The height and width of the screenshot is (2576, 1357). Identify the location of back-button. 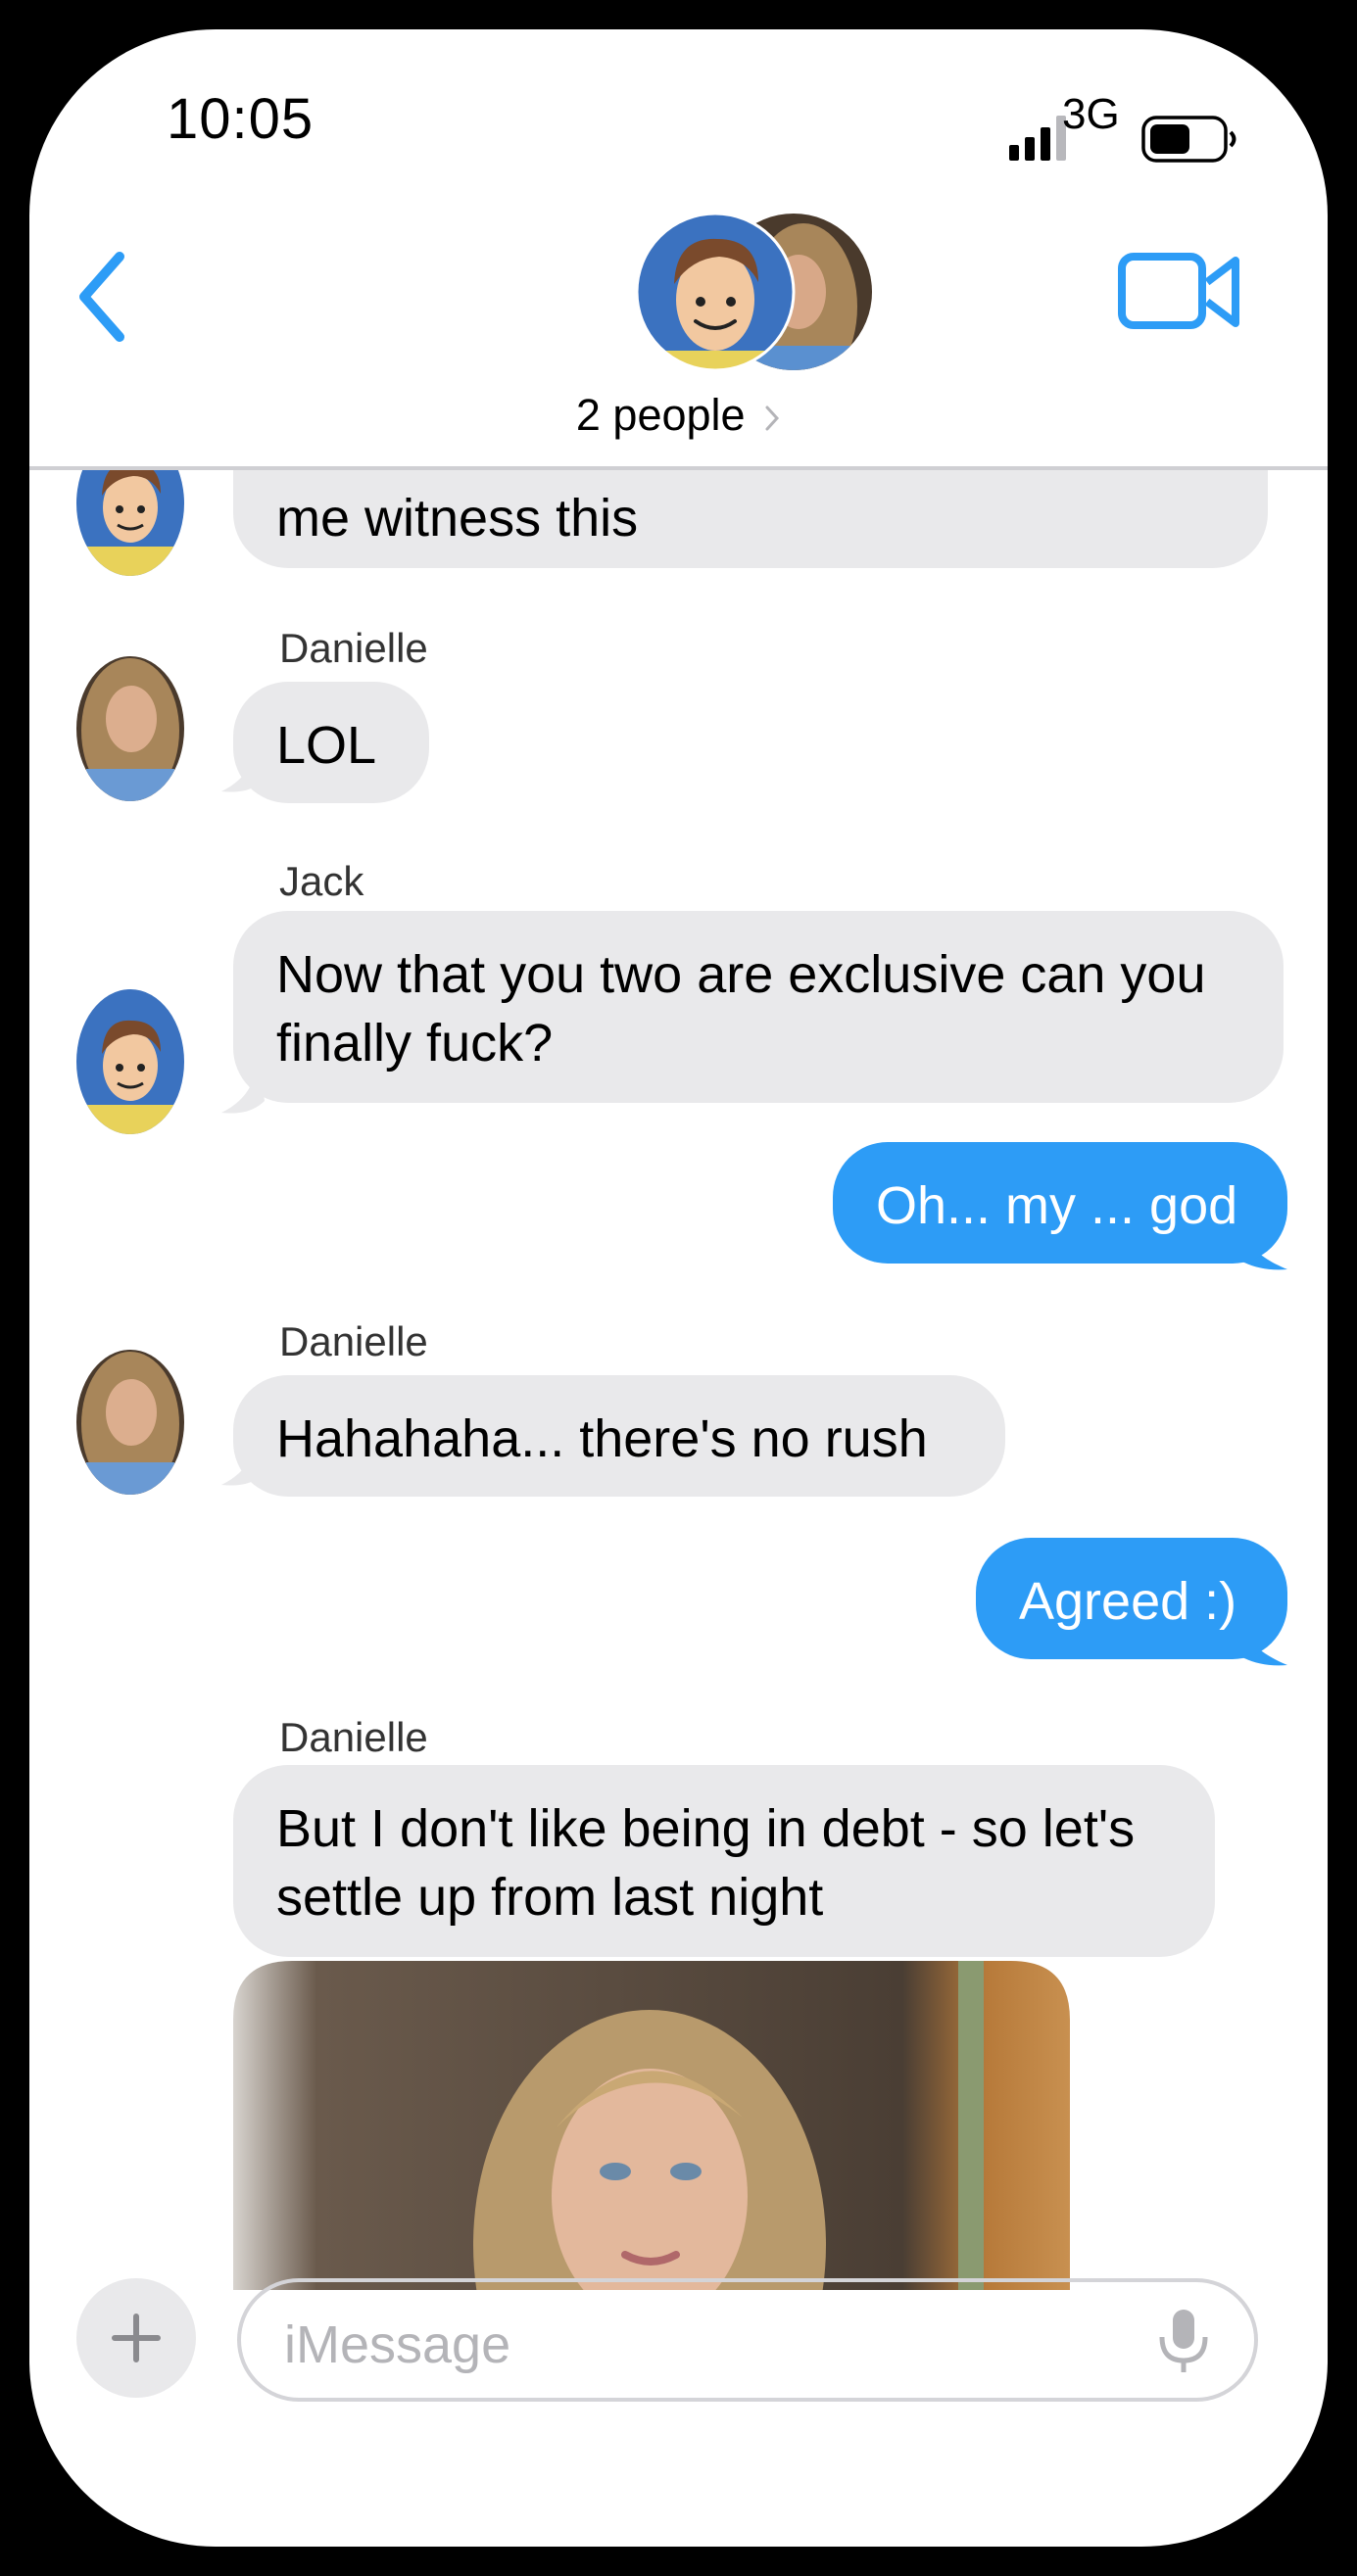
(103, 297).